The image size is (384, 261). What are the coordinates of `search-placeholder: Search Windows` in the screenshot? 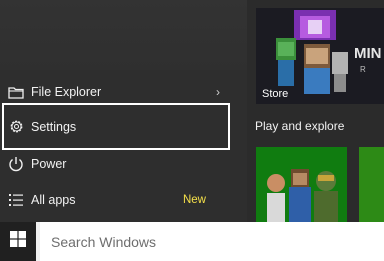 It's located at (104, 241).